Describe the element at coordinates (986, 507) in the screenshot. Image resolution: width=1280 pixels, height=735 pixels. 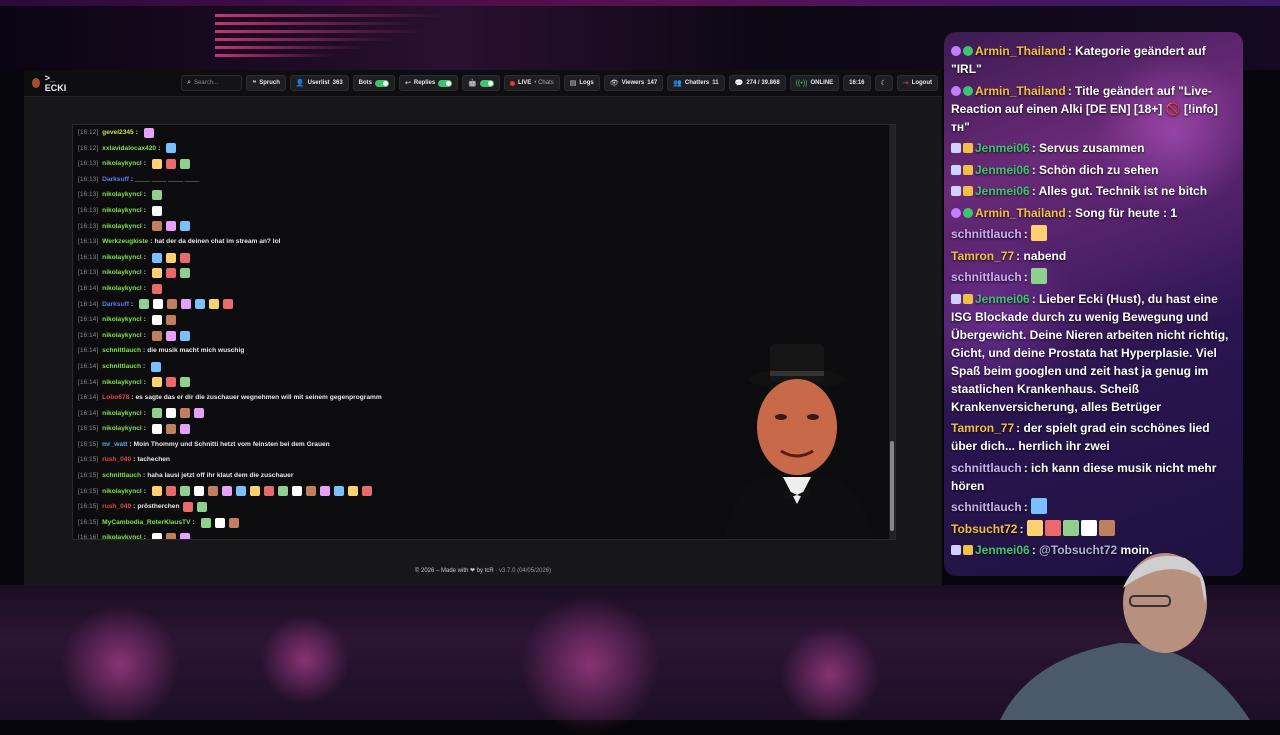
I see `overlay-username: schnittlauch` at that location.